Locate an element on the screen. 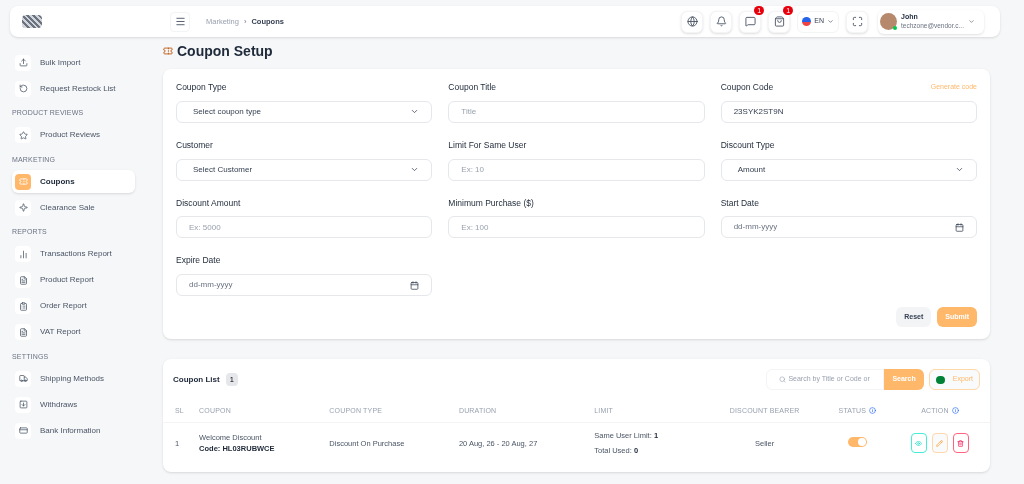 Image resolution: width=1024 pixels, height=484 pixels. menu-button is located at coordinates (180, 21).